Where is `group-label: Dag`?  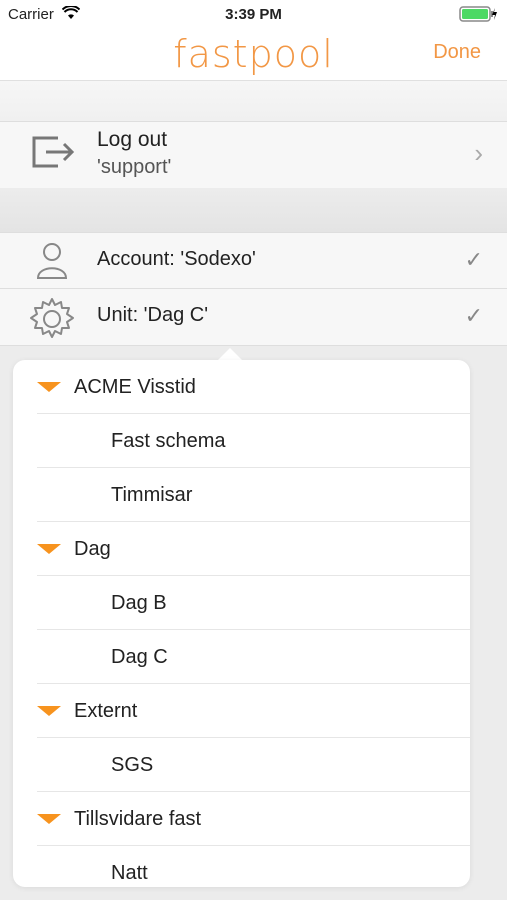
group-label: Dag is located at coordinates (92, 549).